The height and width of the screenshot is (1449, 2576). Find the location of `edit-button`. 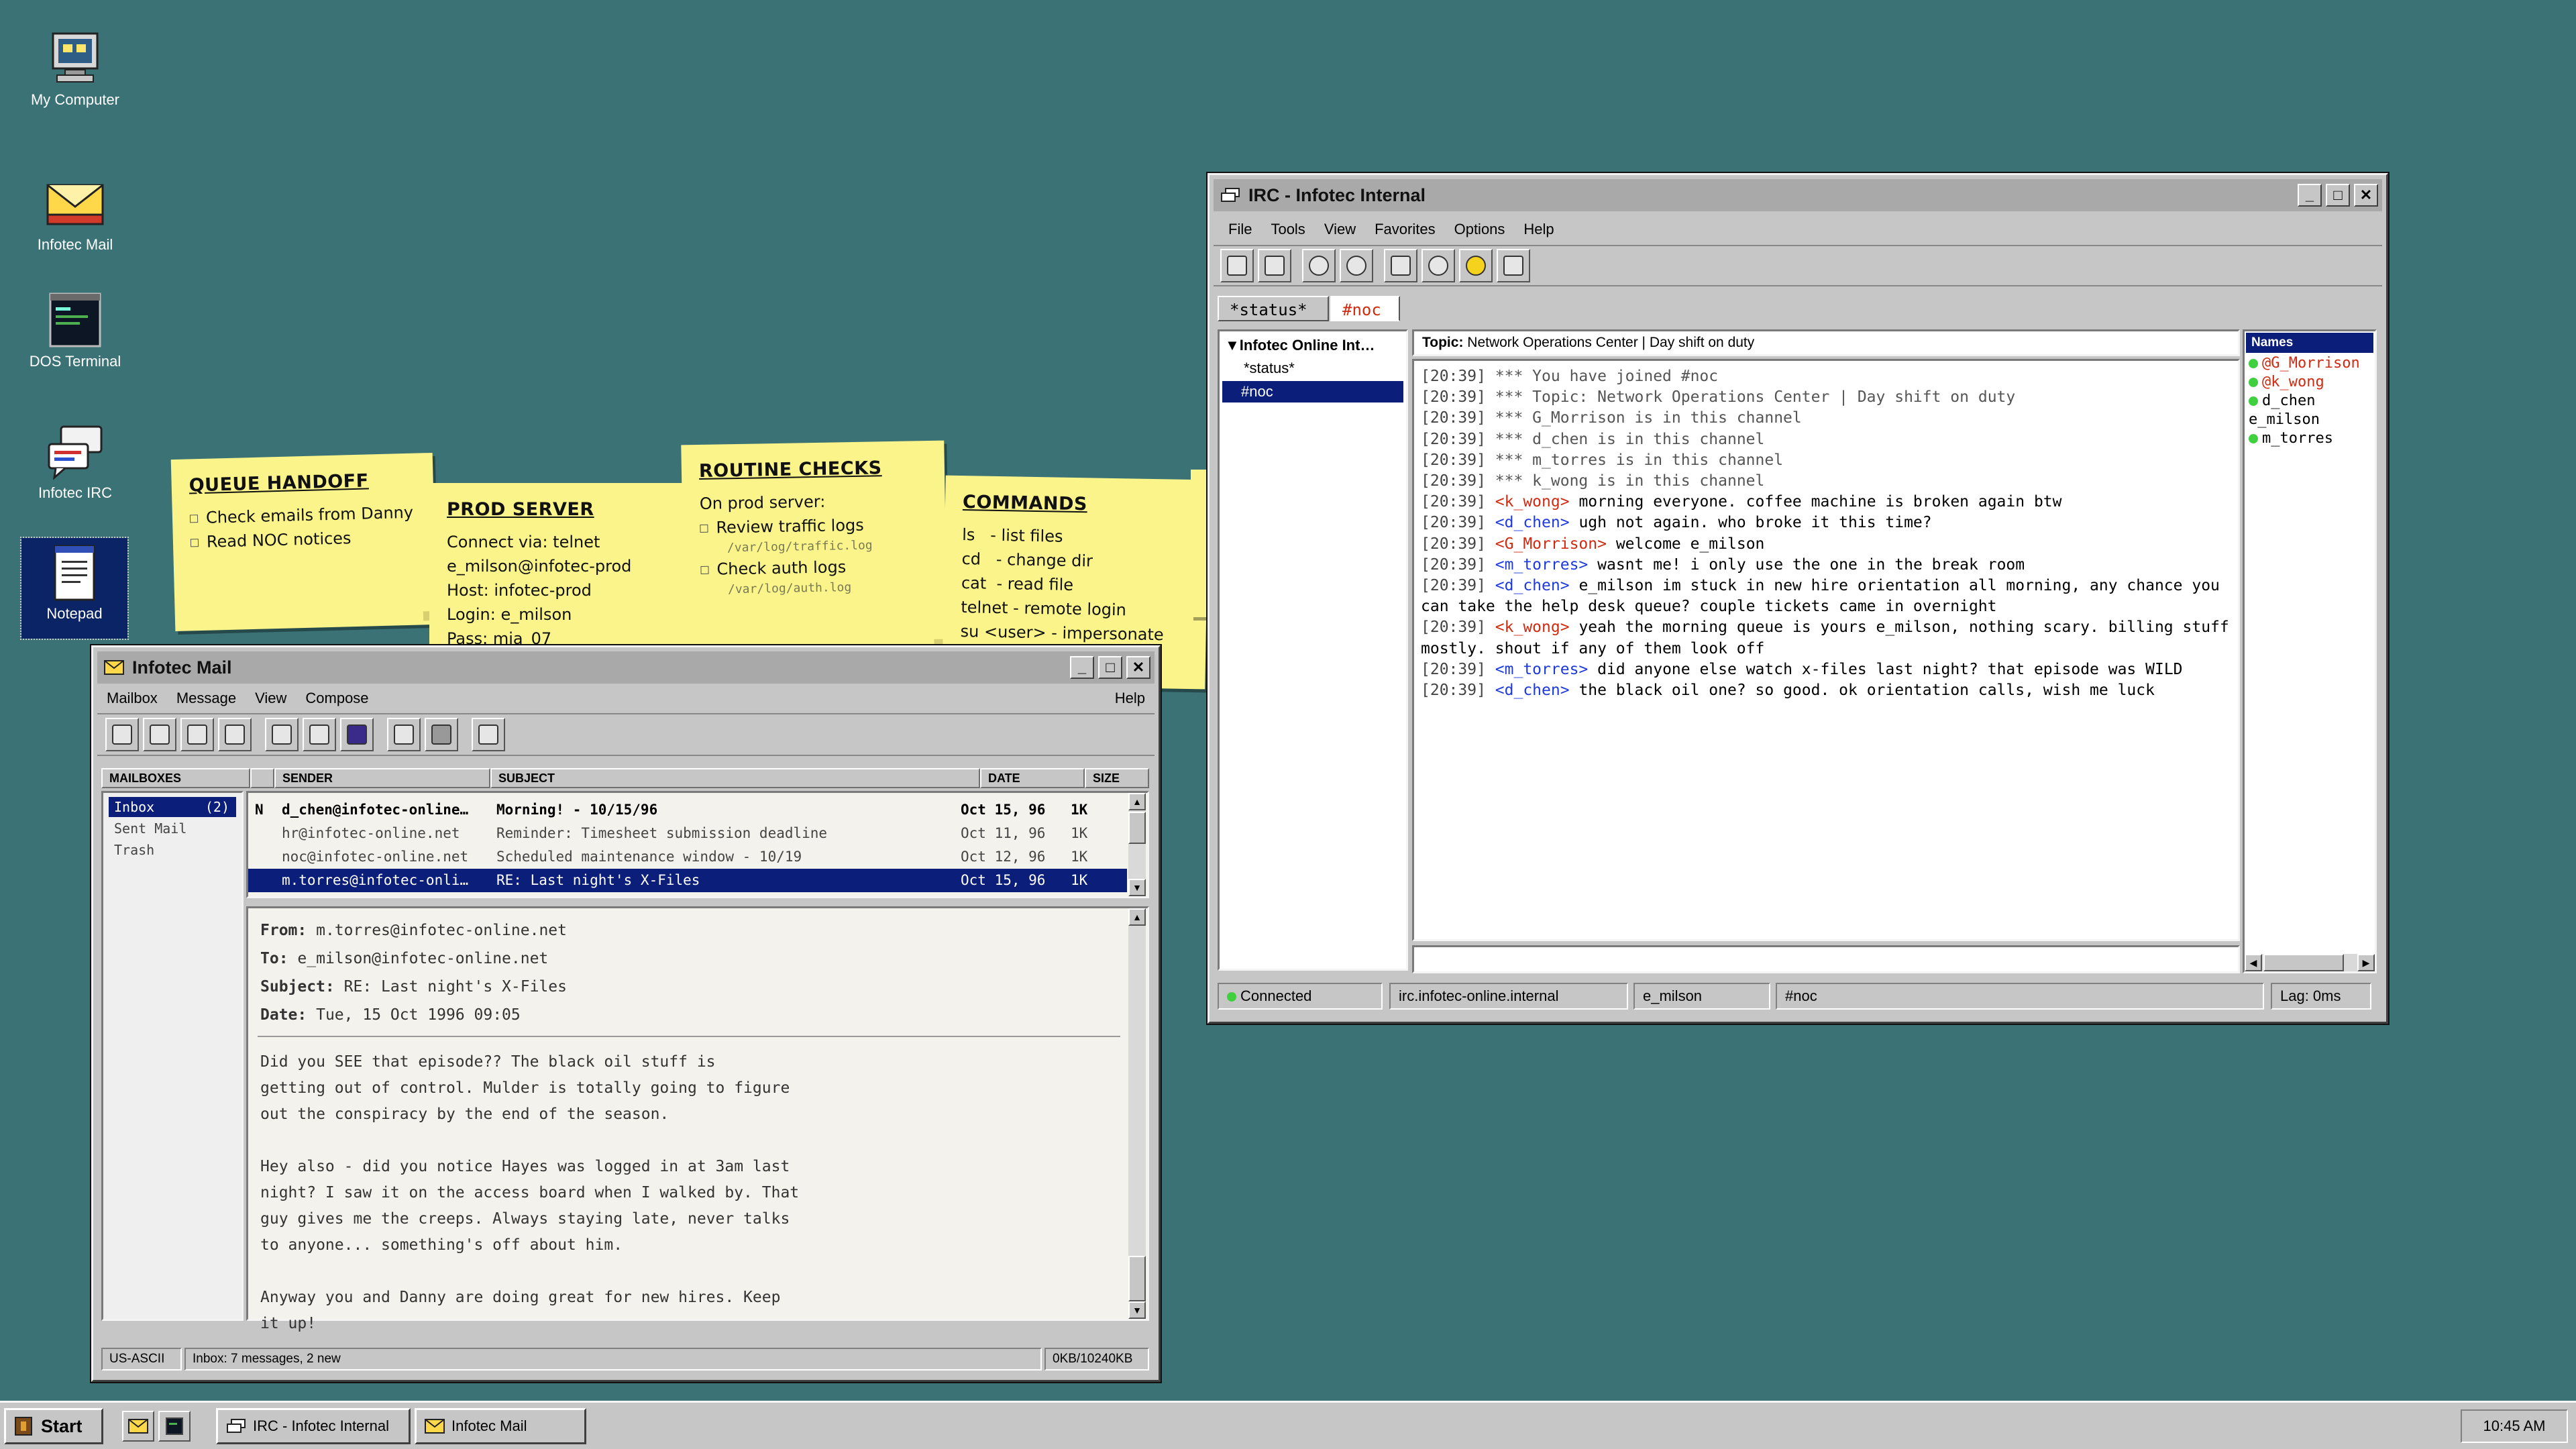

edit-button is located at coordinates (488, 734).